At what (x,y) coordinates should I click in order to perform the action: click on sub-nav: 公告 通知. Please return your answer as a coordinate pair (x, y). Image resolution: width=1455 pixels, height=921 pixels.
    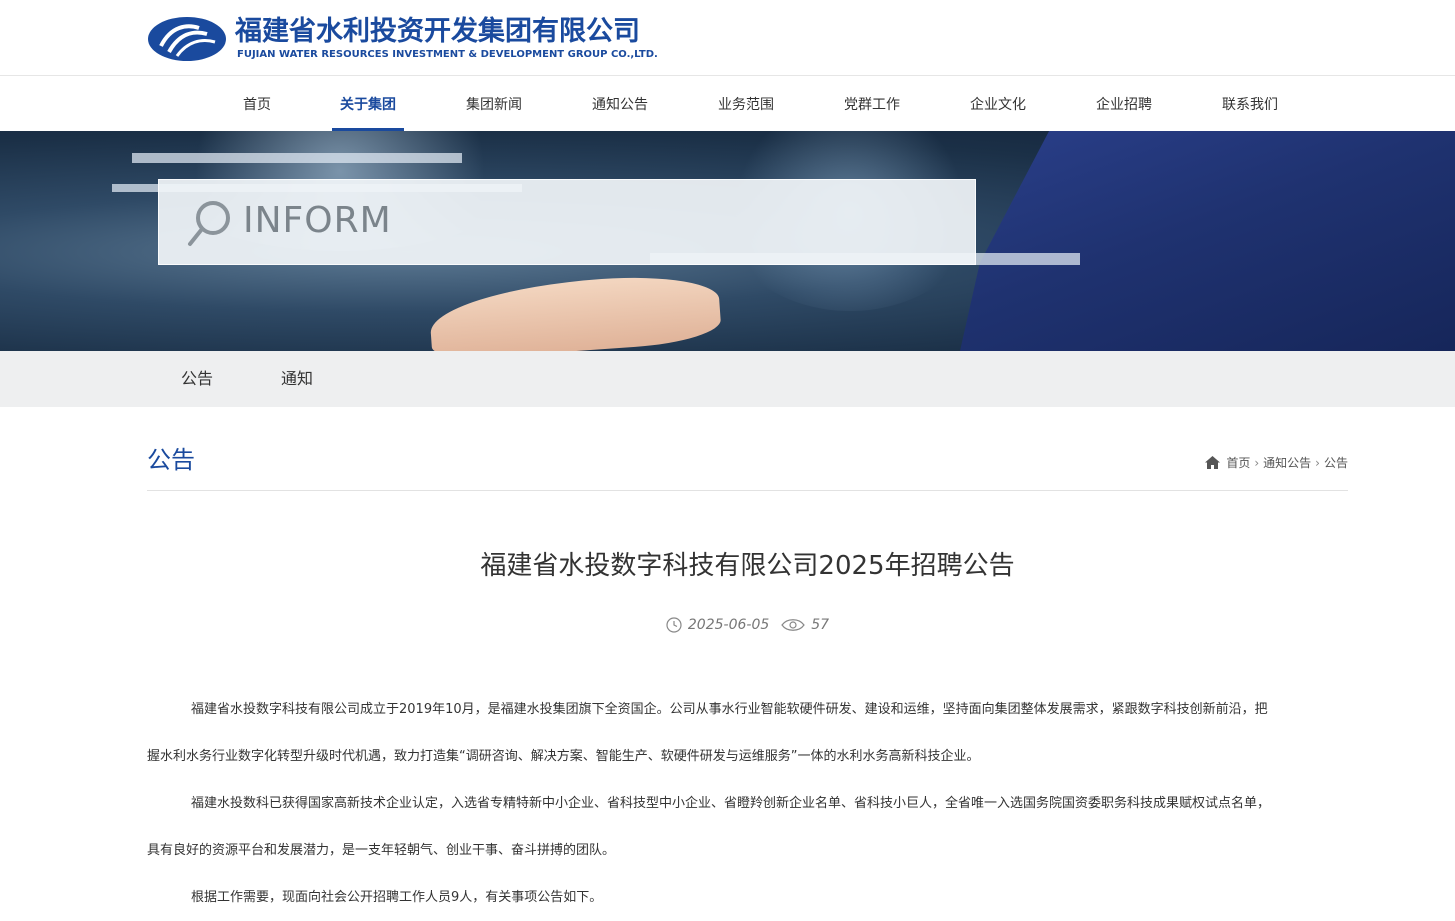
    Looking at the image, I should click on (727, 379).